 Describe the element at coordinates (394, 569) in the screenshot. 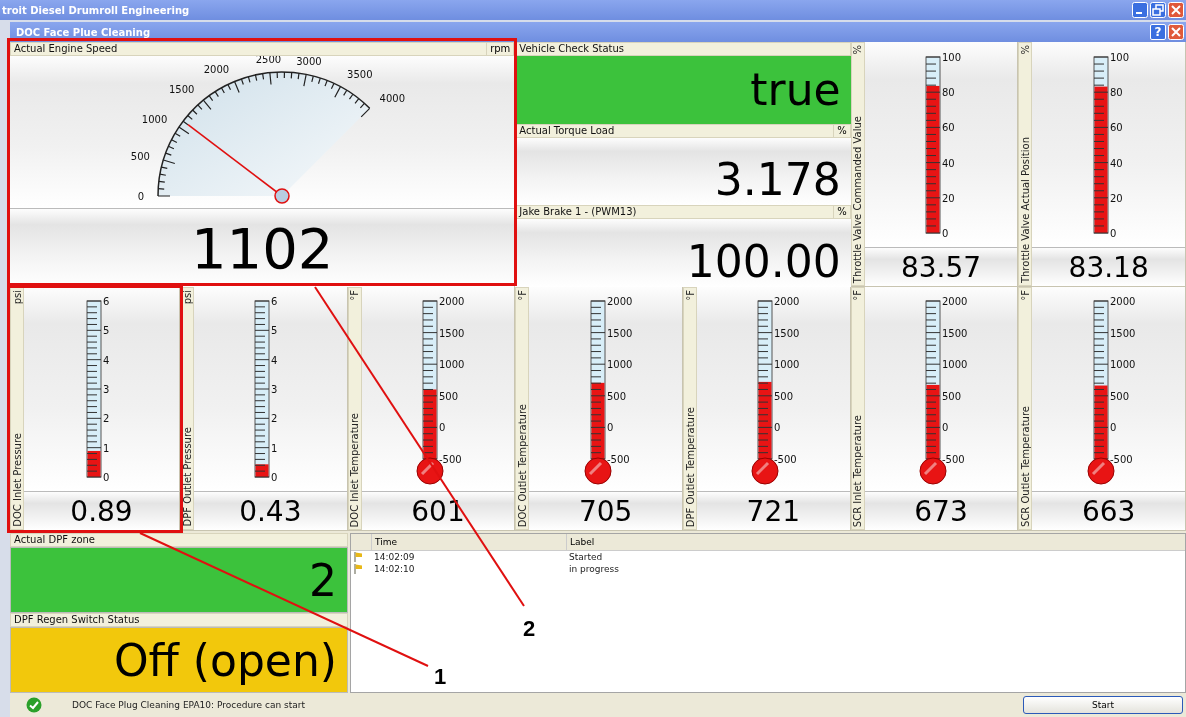

I see `table-cell-text: 14:02:10` at that location.